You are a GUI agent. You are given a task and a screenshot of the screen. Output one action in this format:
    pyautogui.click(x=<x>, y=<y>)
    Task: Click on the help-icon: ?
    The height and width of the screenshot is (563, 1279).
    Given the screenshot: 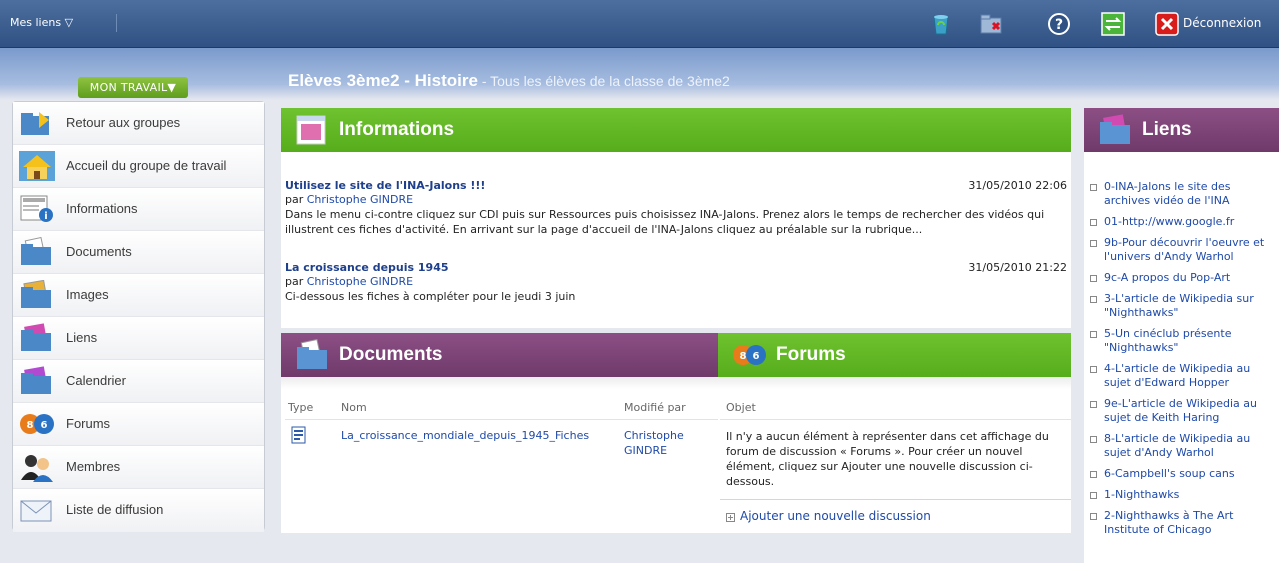 What is the action you would take?
    pyautogui.click(x=1059, y=24)
    